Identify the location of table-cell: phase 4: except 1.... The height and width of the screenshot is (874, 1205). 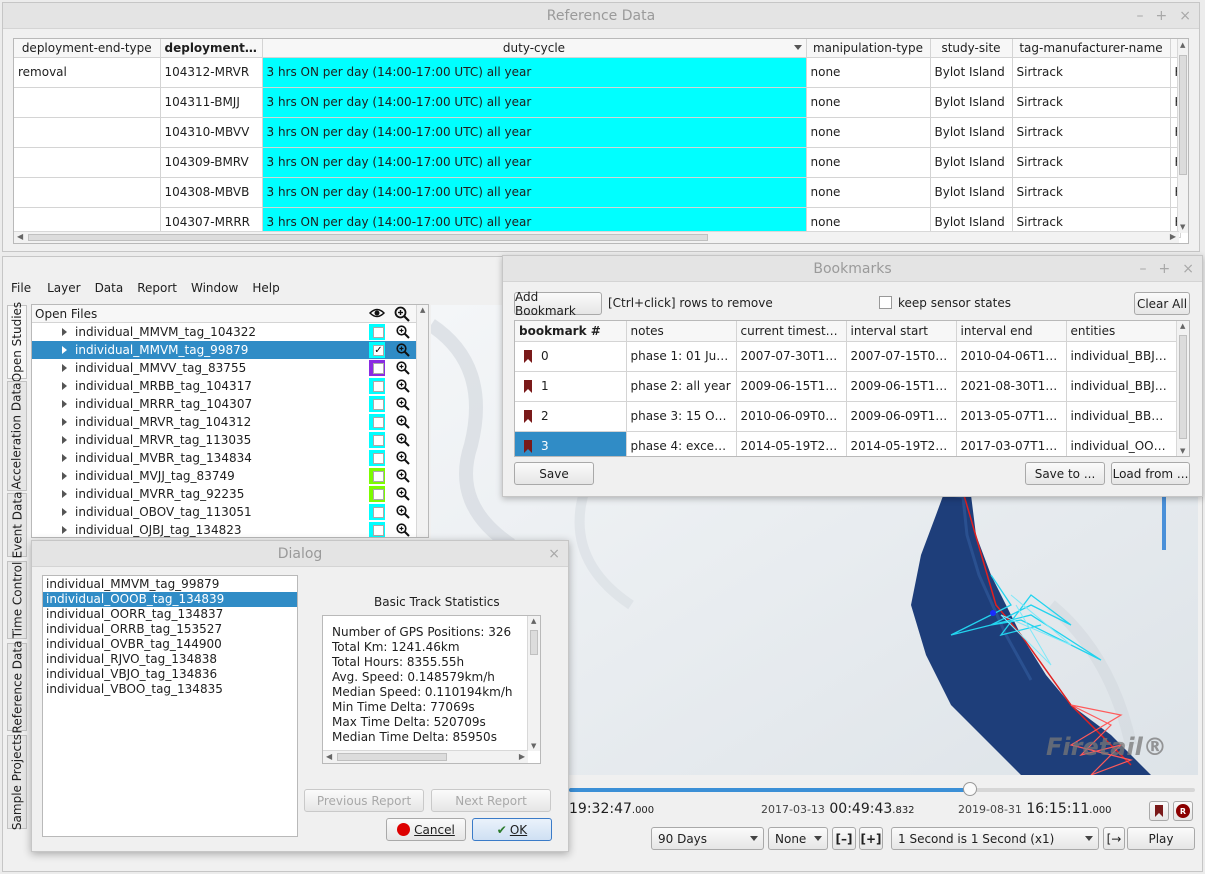
(681, 443).